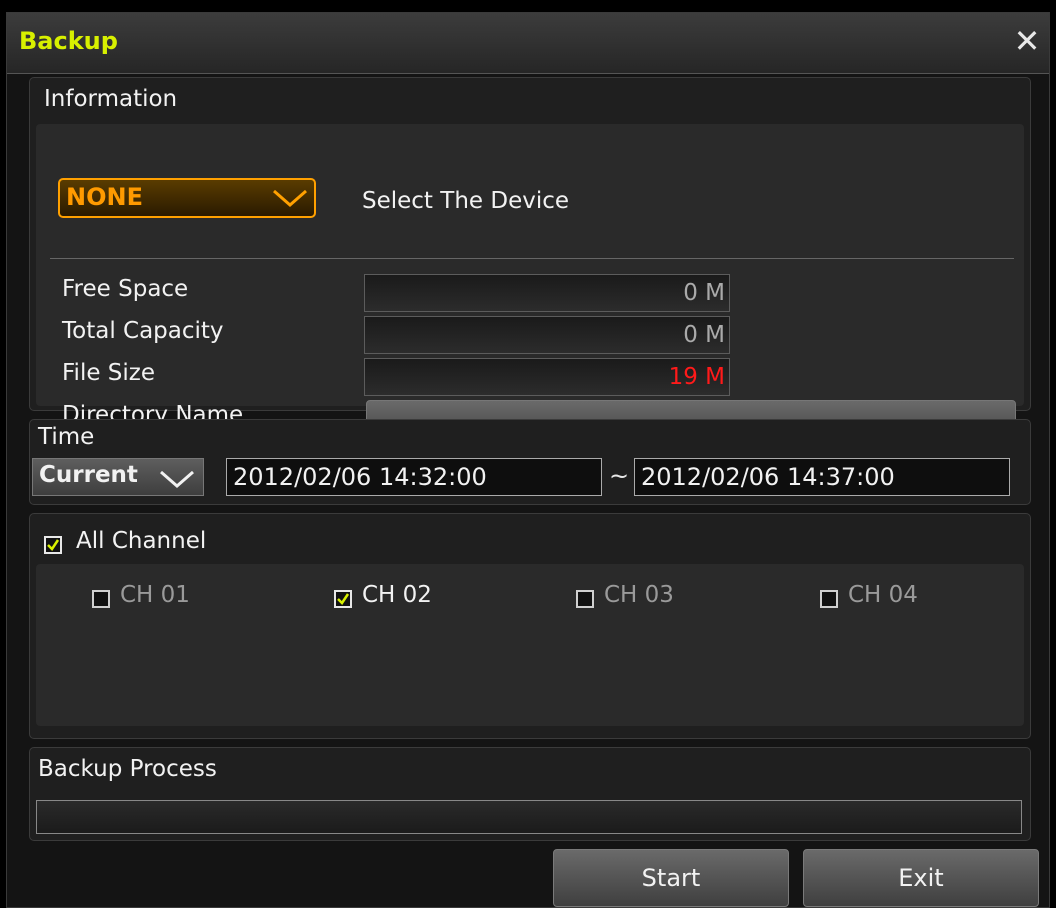  Describe the element at coordinates (1027, 41) in the screenshot. I see `close-icon: ✕` at that location.